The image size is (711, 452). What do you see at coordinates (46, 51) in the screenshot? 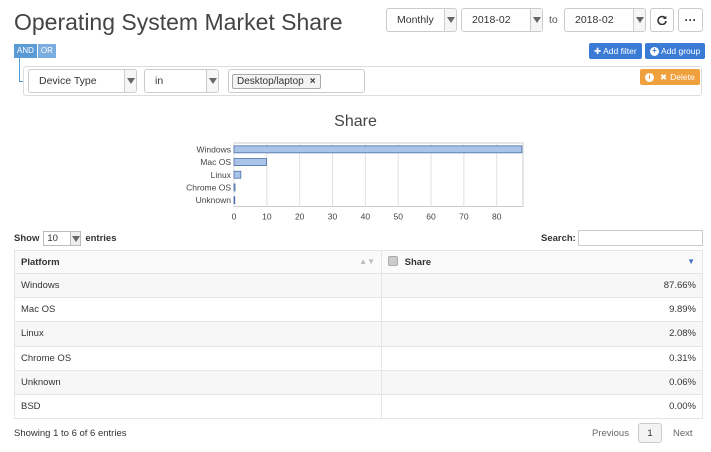
I see `or-toggle: OR` at bounding box center [46, 51].